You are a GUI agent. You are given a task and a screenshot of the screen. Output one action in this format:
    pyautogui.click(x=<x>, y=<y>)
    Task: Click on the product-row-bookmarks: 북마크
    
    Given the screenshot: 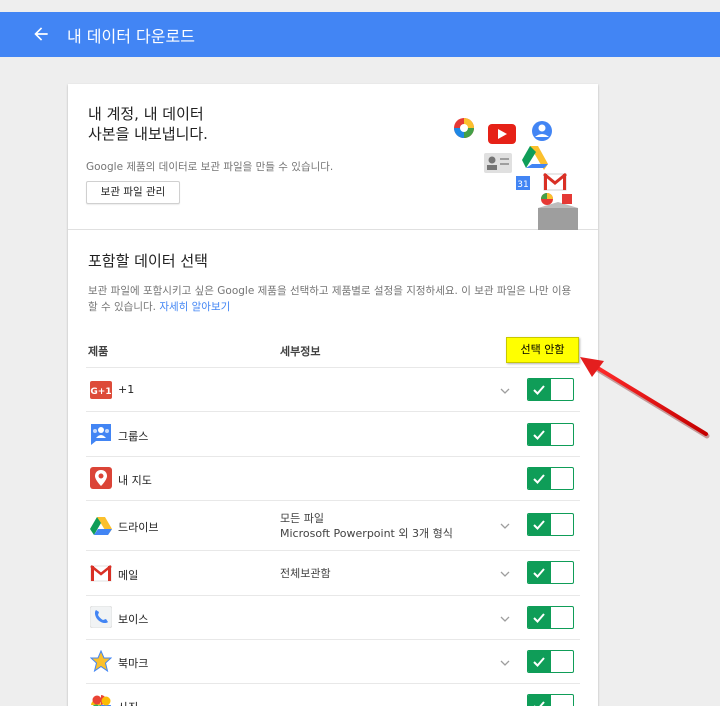 What is the action you would take?
    pyautogui.click(x=333, y=661)
    